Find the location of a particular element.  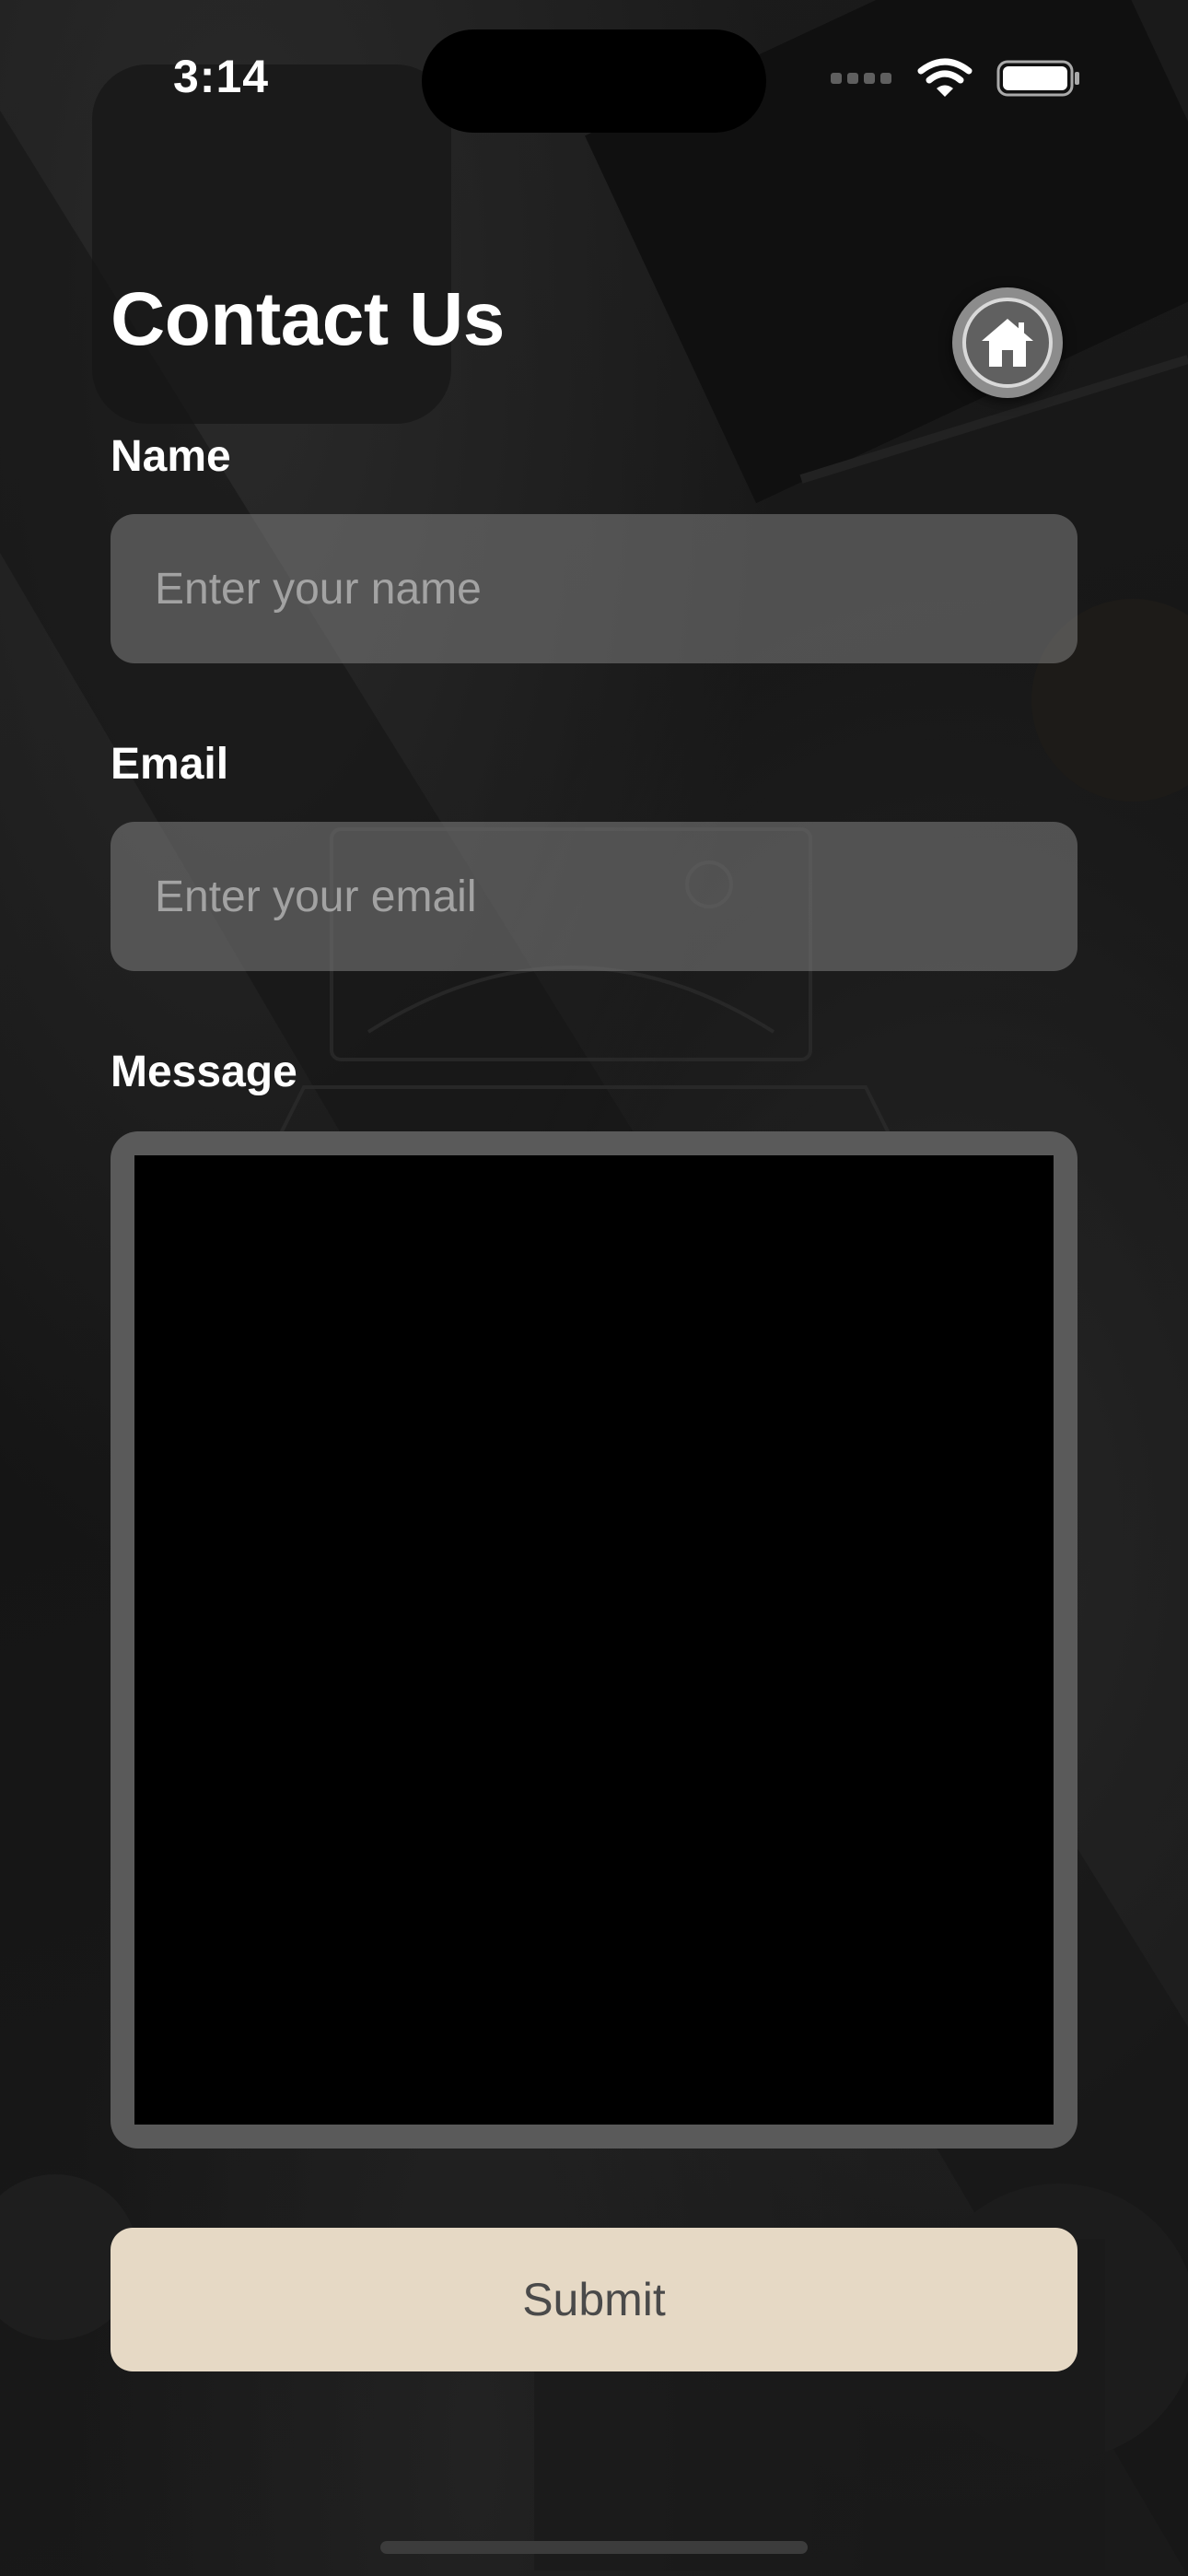

home-icon is located at coordinates (1007, 343).